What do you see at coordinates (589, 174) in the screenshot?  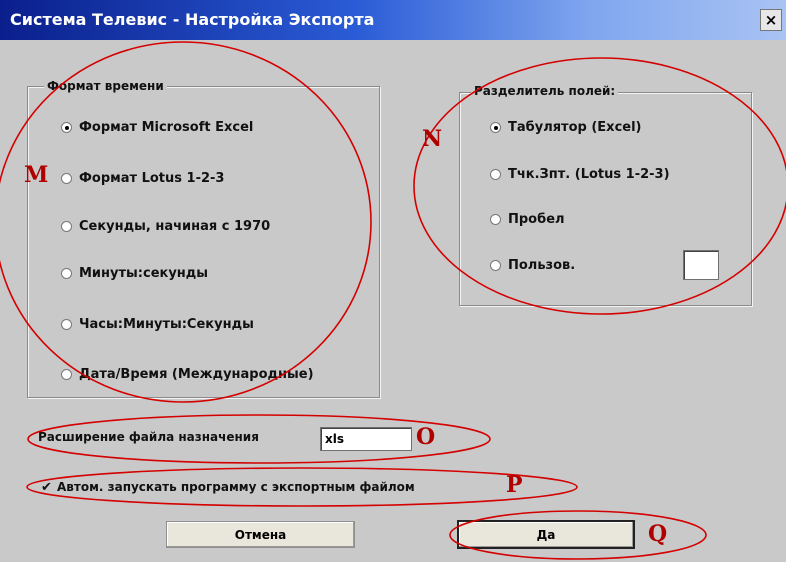 I see `radio-label: Тчк.Зпт. (Lotus 1-2-3)` at bounding box center [589, 174].